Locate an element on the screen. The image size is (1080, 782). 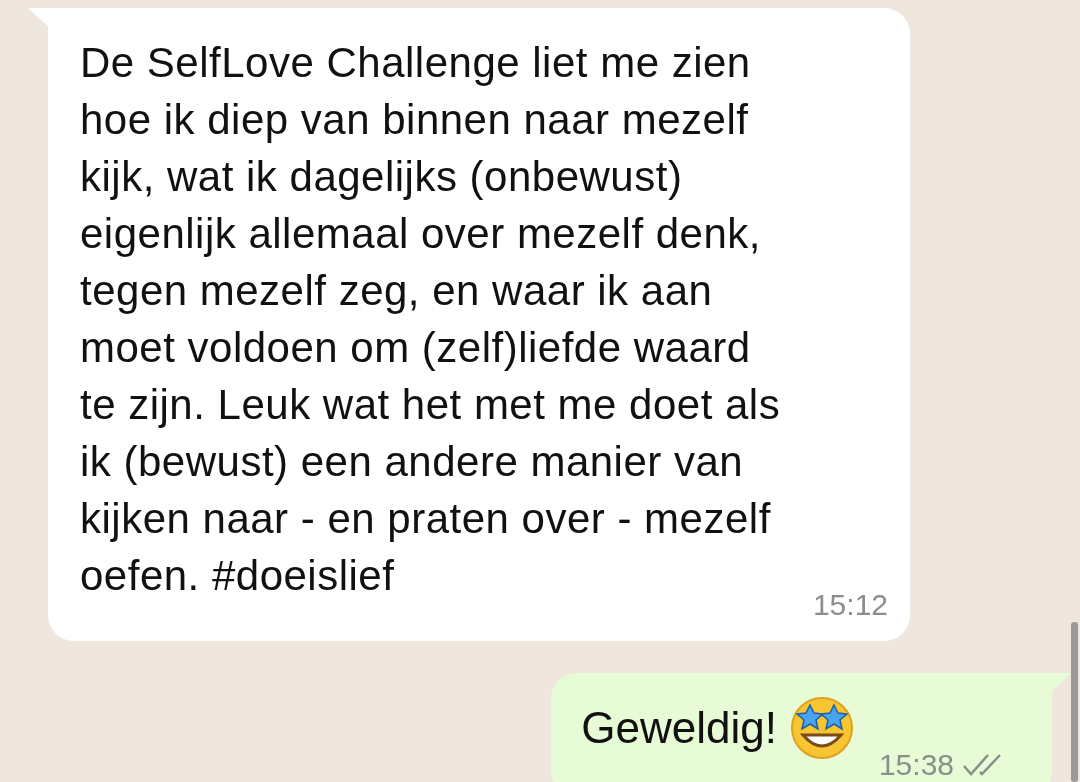
message-time: 15:38 is located at coordinates (916, 764).